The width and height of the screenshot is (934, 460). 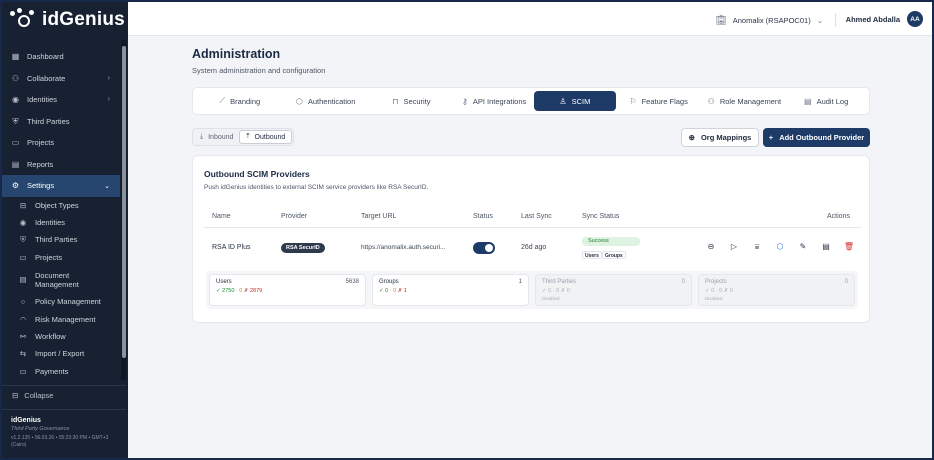 What do you see at coordinates (15, 78) in the screenshot?
I see `collaborate-icon: ⚇` at bounding box center [15, 78].